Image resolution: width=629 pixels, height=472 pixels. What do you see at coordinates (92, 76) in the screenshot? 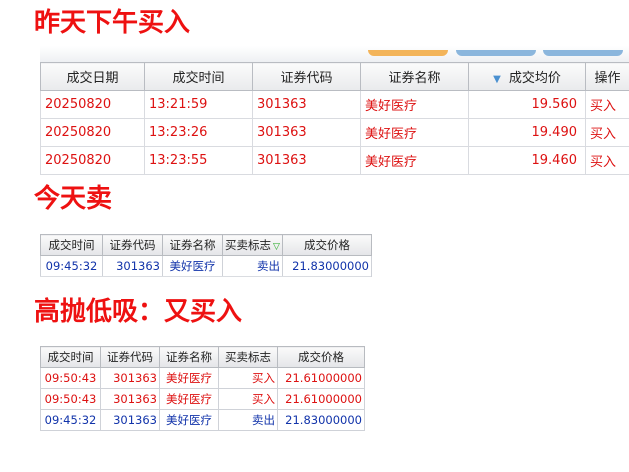
I see `column-header-date: 成交日期` at bounding box center [92, 76].